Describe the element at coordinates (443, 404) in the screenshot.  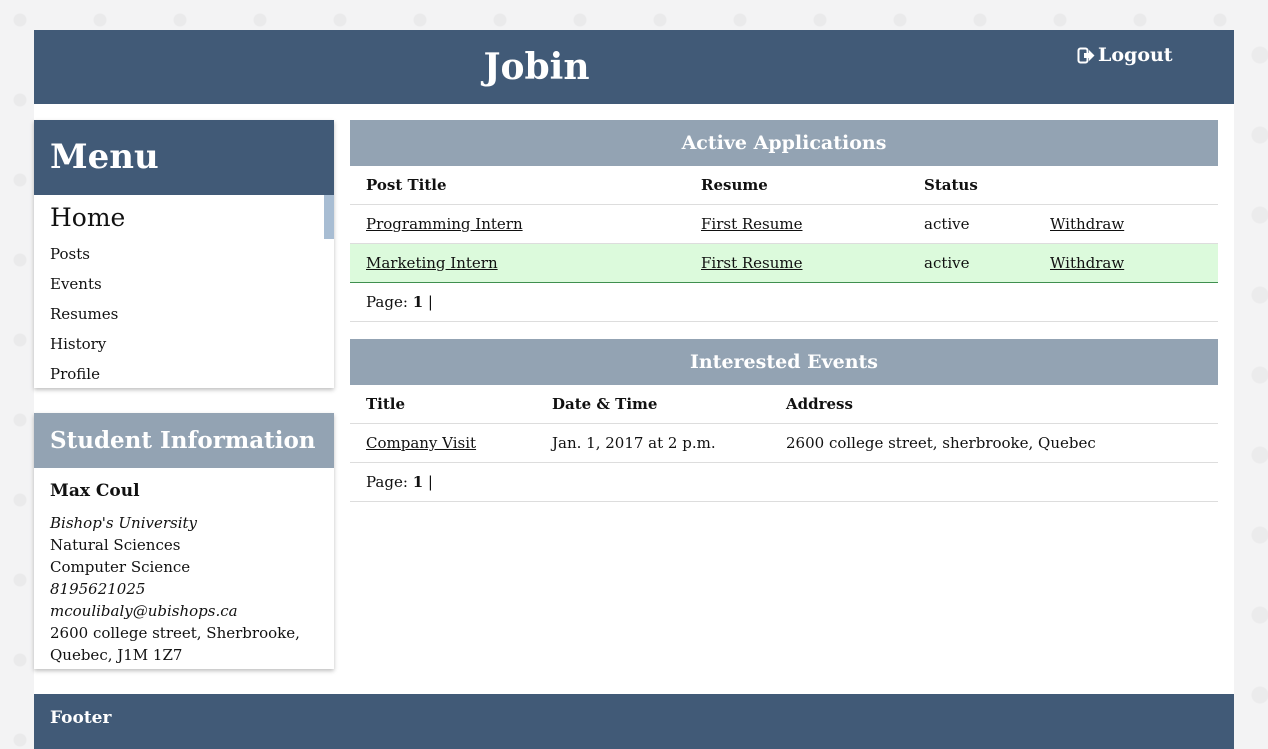
I see `column-header-title: Title` at that location.